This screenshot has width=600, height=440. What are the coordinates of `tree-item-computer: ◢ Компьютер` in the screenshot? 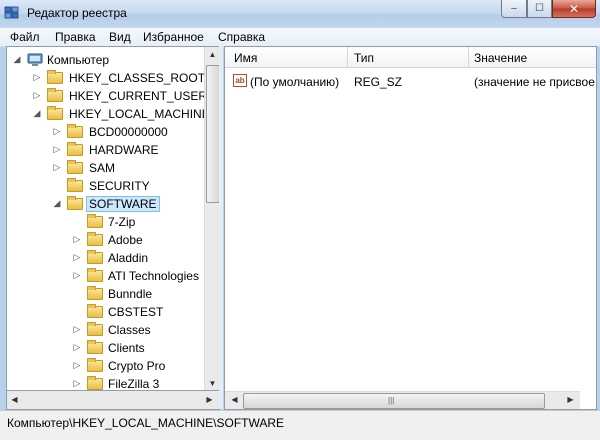 It's located at (105, 60).